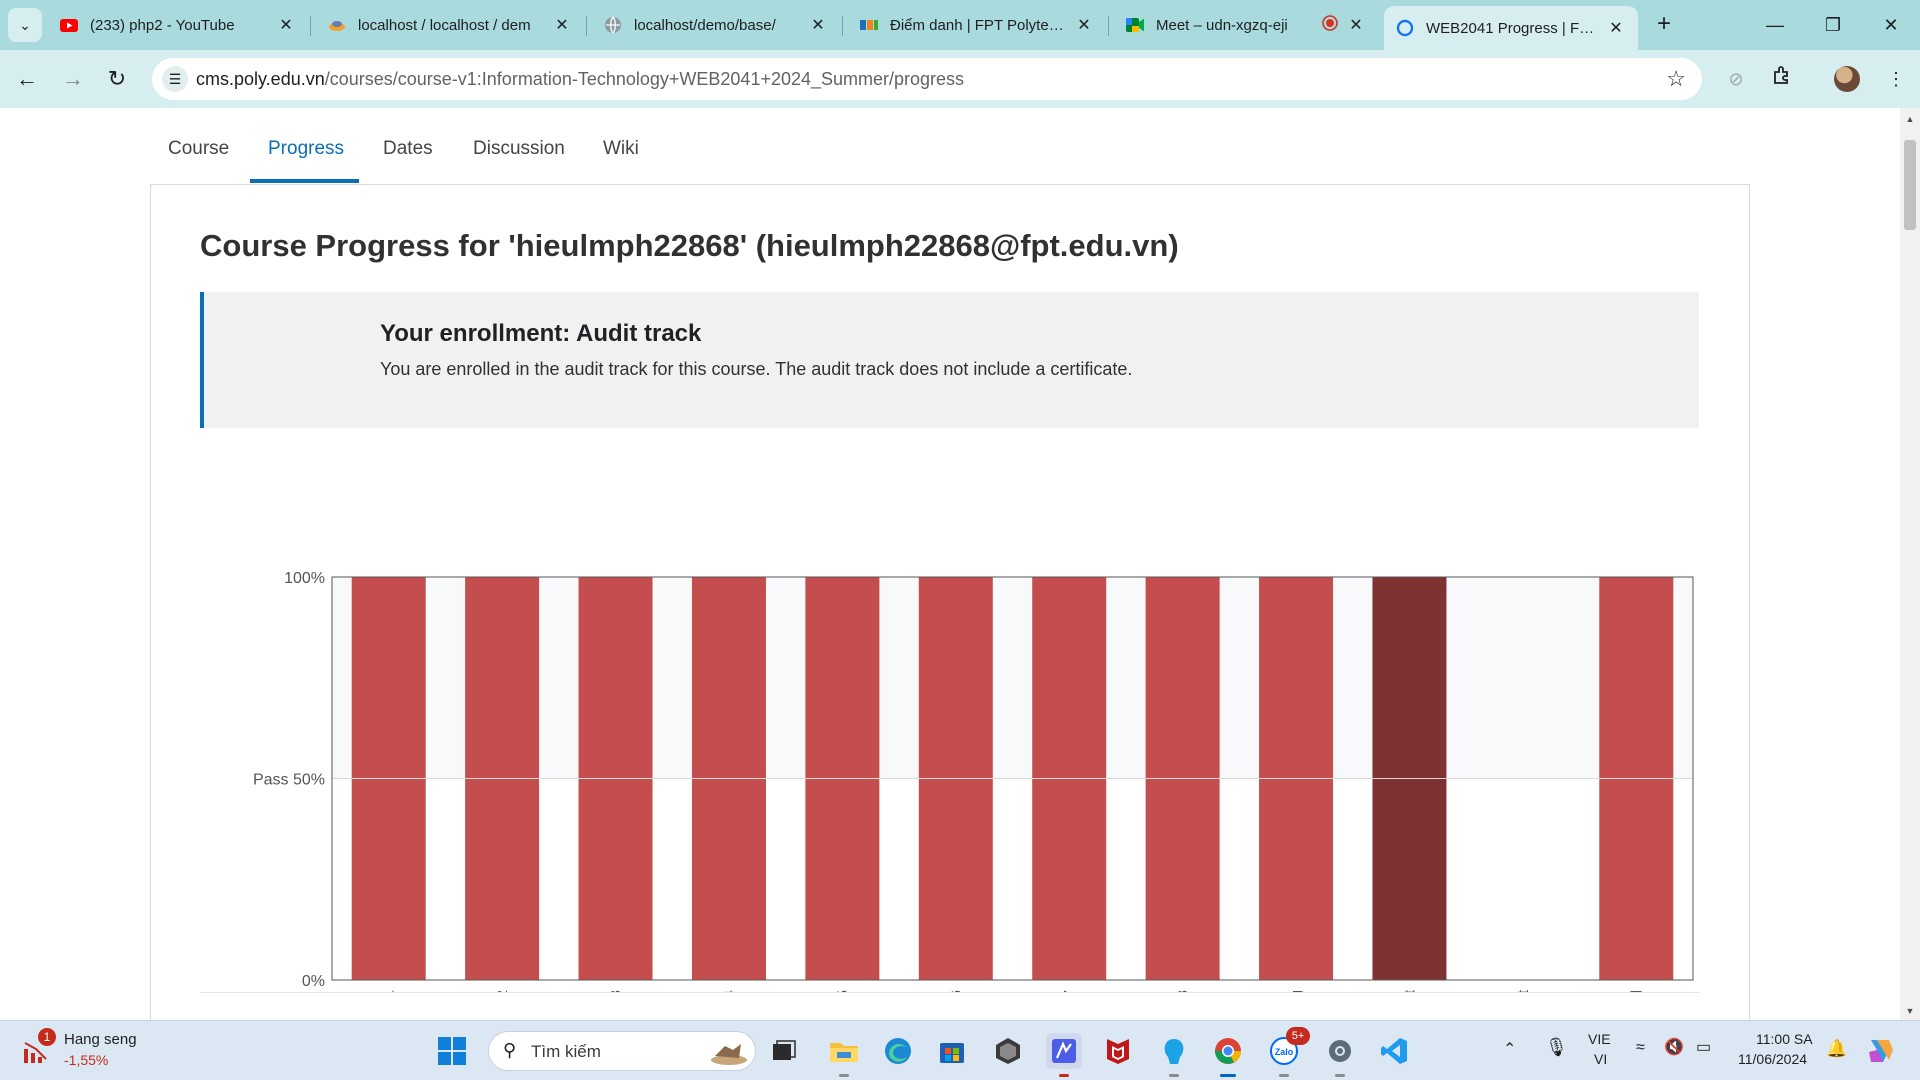  I want to click on restore-button: ❐, so click(1833, 25).